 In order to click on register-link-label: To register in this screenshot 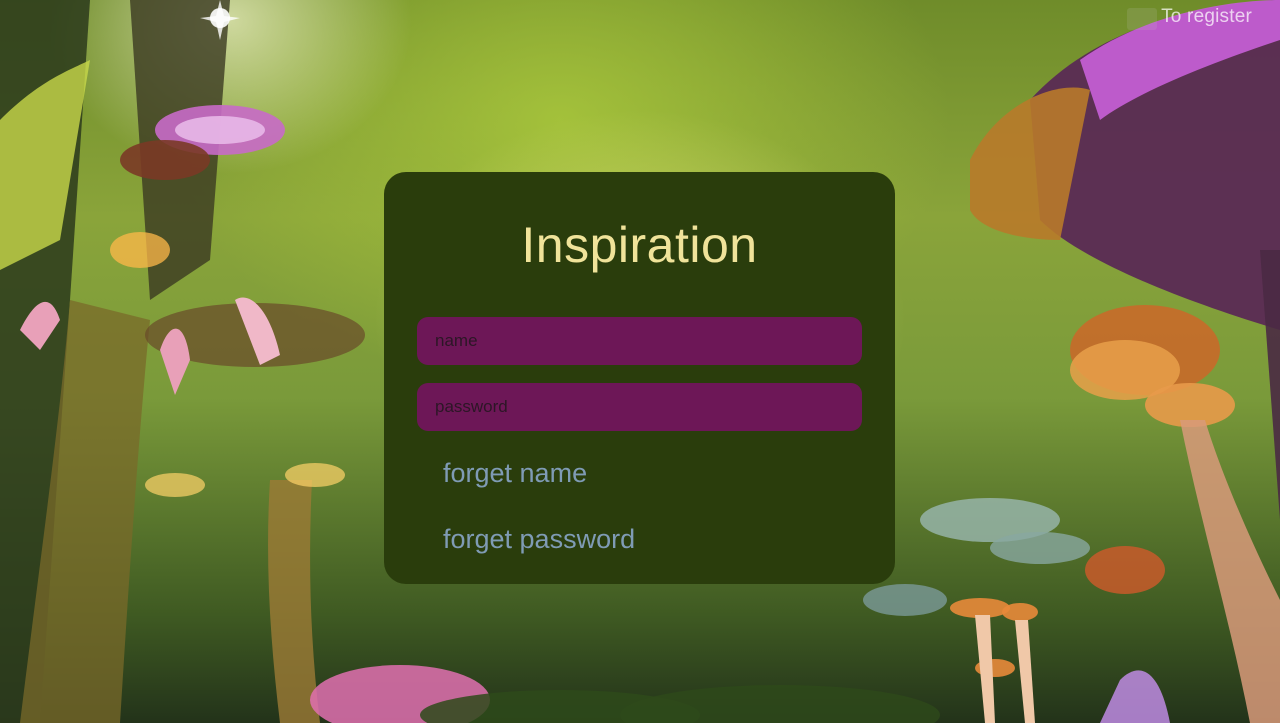, I will do `click(1206, 16)`.